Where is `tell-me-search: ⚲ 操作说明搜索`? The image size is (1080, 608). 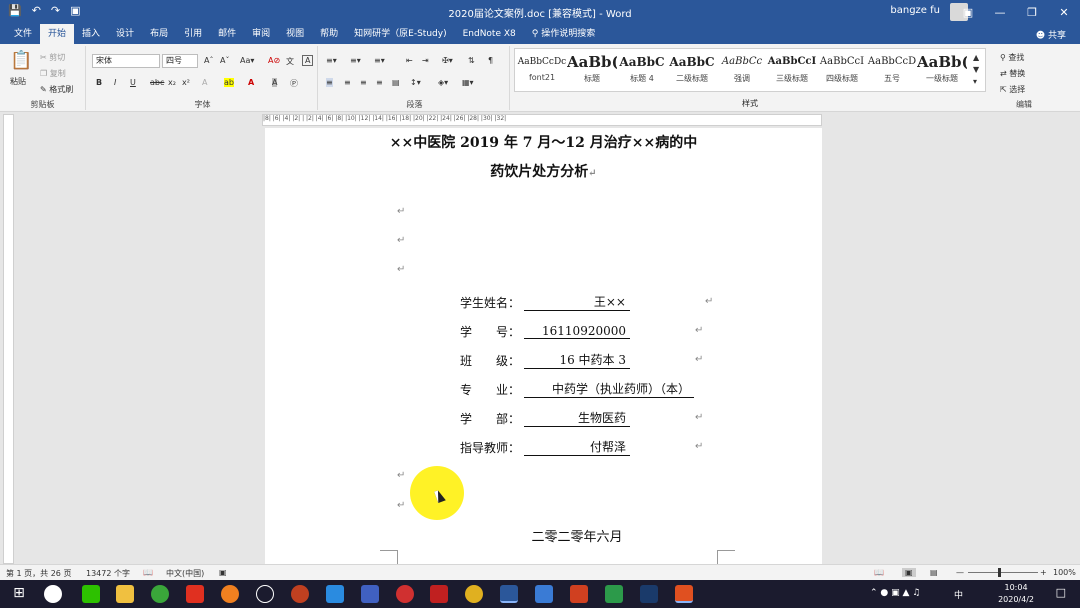 tell-me-search: ⚲ 操作说明搜索 is located at coordinates (563, 34).